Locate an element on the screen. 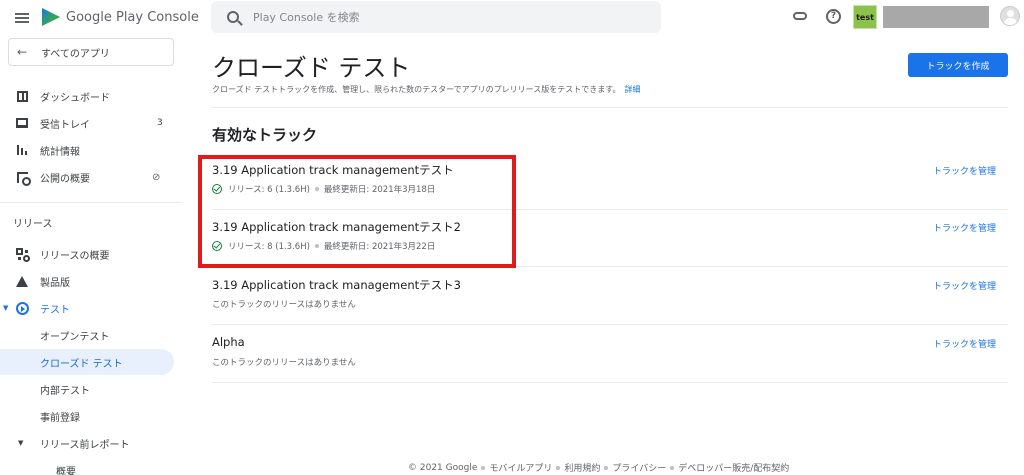  app-icon: test is located at coordinates (865, 17).